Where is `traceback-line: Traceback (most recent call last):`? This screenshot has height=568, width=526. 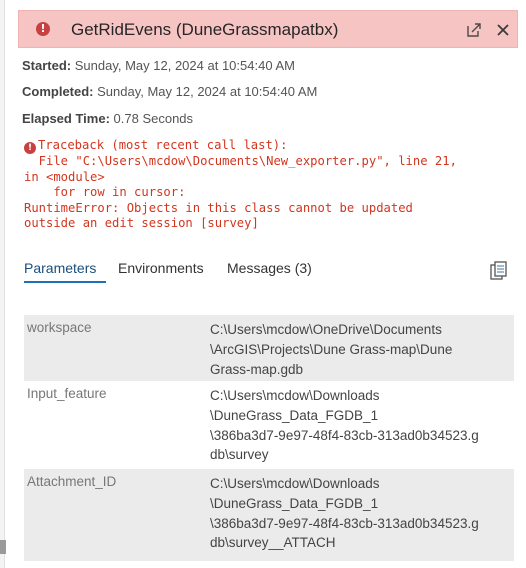 traceback-line: Traceback (most recent call last): is located at coordinates (163, 145).